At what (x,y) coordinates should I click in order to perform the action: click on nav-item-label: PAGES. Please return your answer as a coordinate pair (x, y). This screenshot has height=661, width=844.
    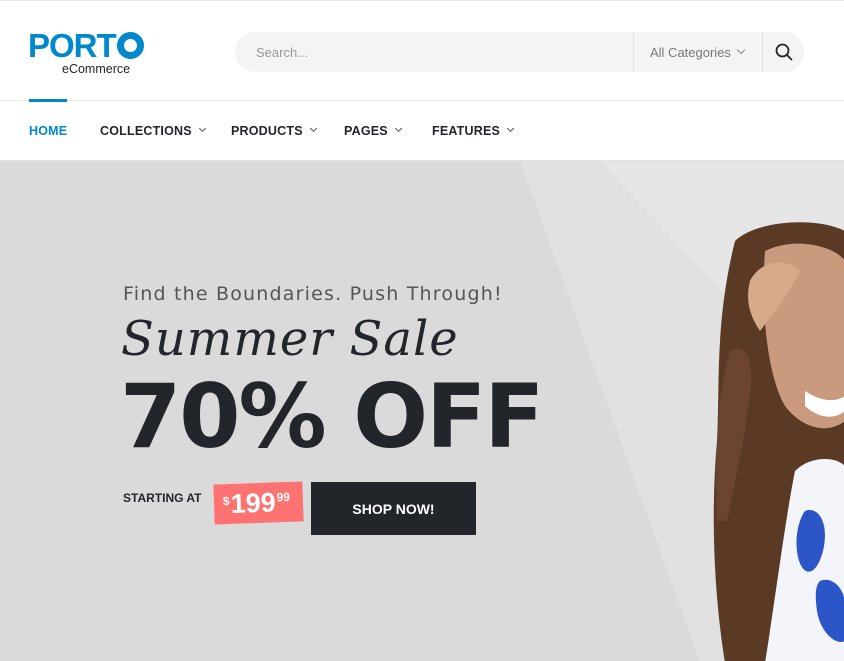
    Looking at the image, I should click on (366, 130).